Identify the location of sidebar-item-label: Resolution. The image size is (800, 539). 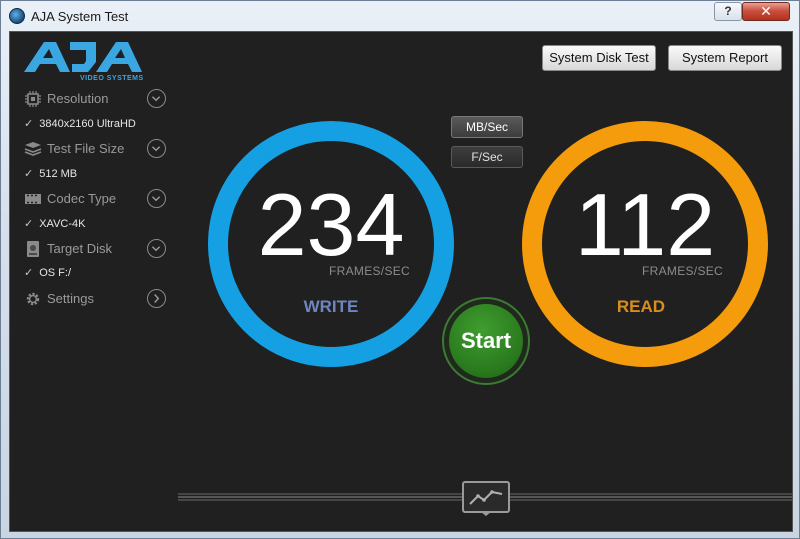
(78, 98).